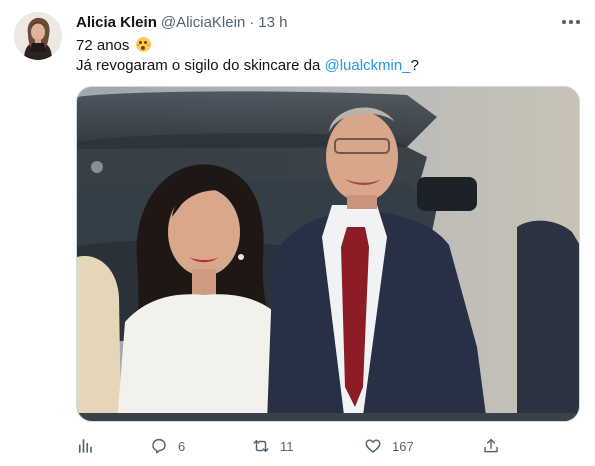  I want to click on tweet-header: Alicia Klein @AliciaKlein · 13 h, so click(182, 22).